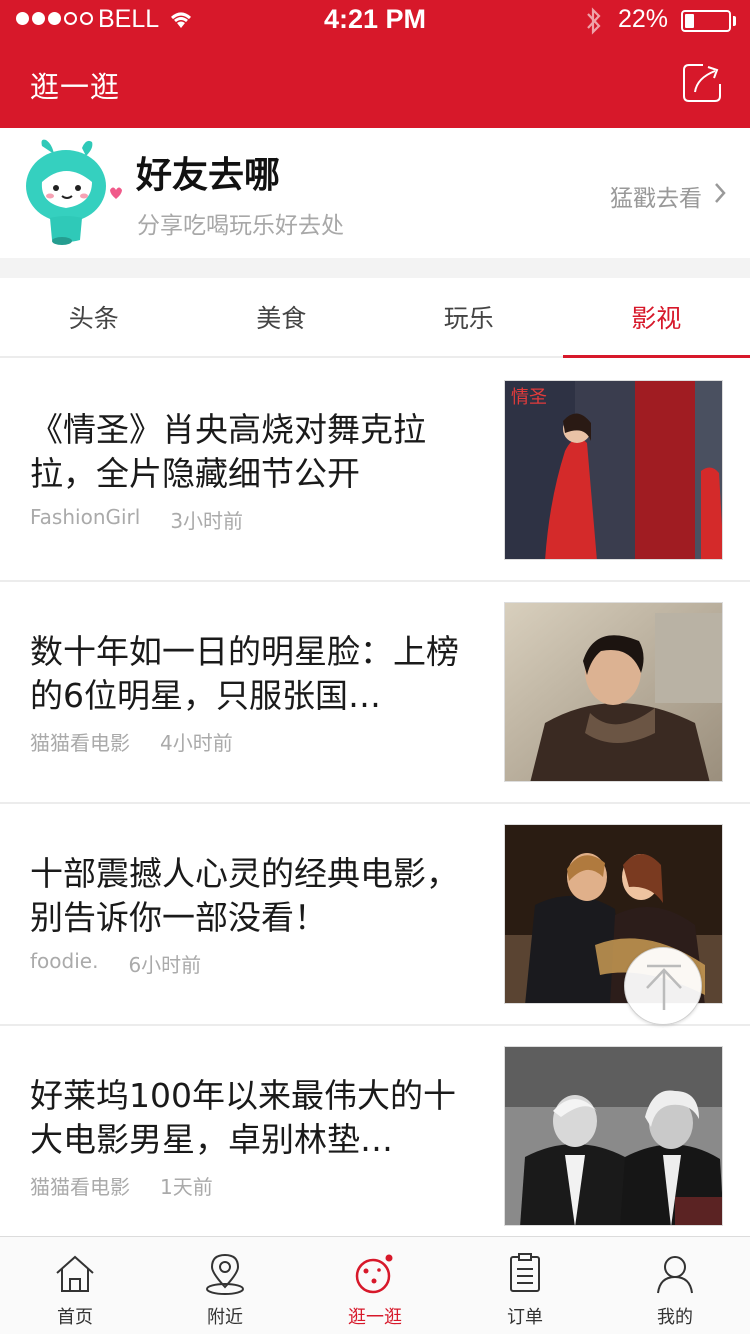  What do you see at coordinates (75, 87) in the screenshot?
I see `page-title: 逛一逛` at bounding box center [75, 87].